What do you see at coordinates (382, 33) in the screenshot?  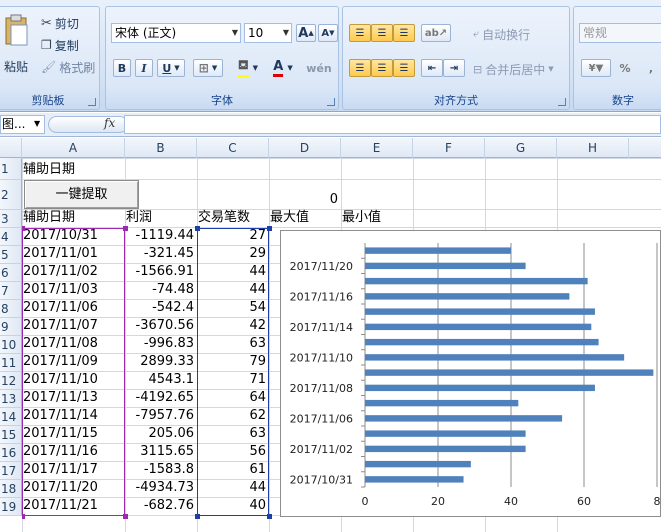 I see `align-middle-button: ☰` at bounding box center [382, 33].